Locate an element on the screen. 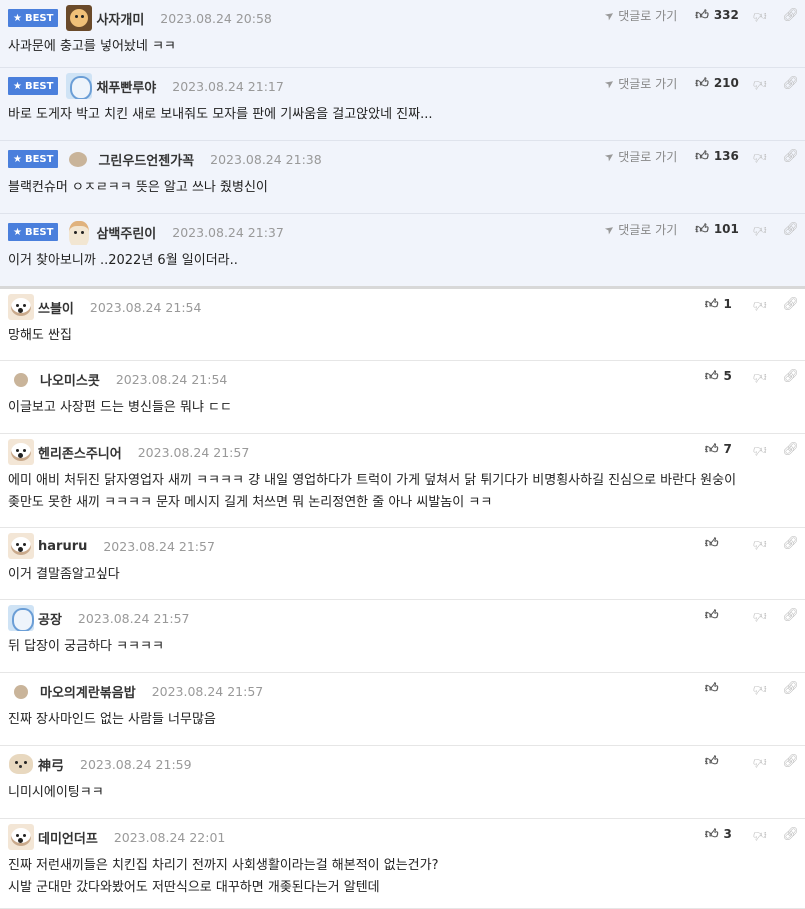 The image size is (805, 909). like-button: 👍︎ 5 is located at coordinates (722, 376).